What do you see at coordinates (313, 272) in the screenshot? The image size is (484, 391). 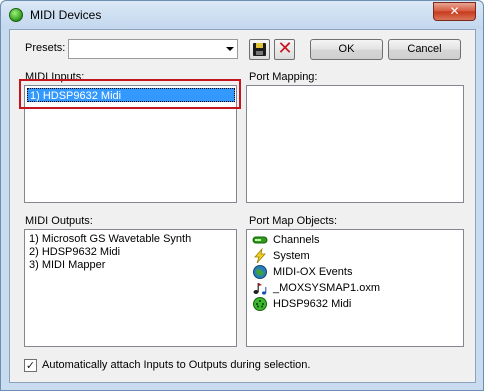 I see `port-map-object-label: MIDI-OX Events` at bounding box center [313, 272].